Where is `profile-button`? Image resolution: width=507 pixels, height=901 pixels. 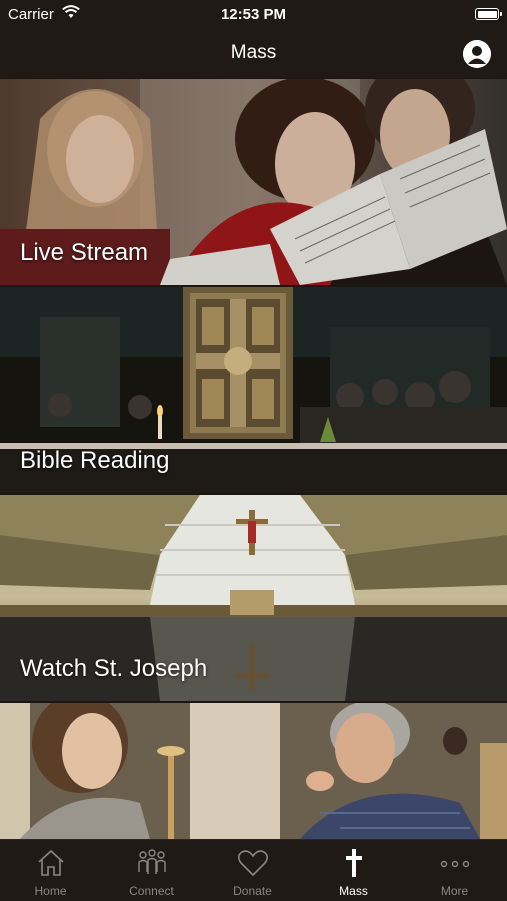 profile-button is located at coordinates (477, 54).